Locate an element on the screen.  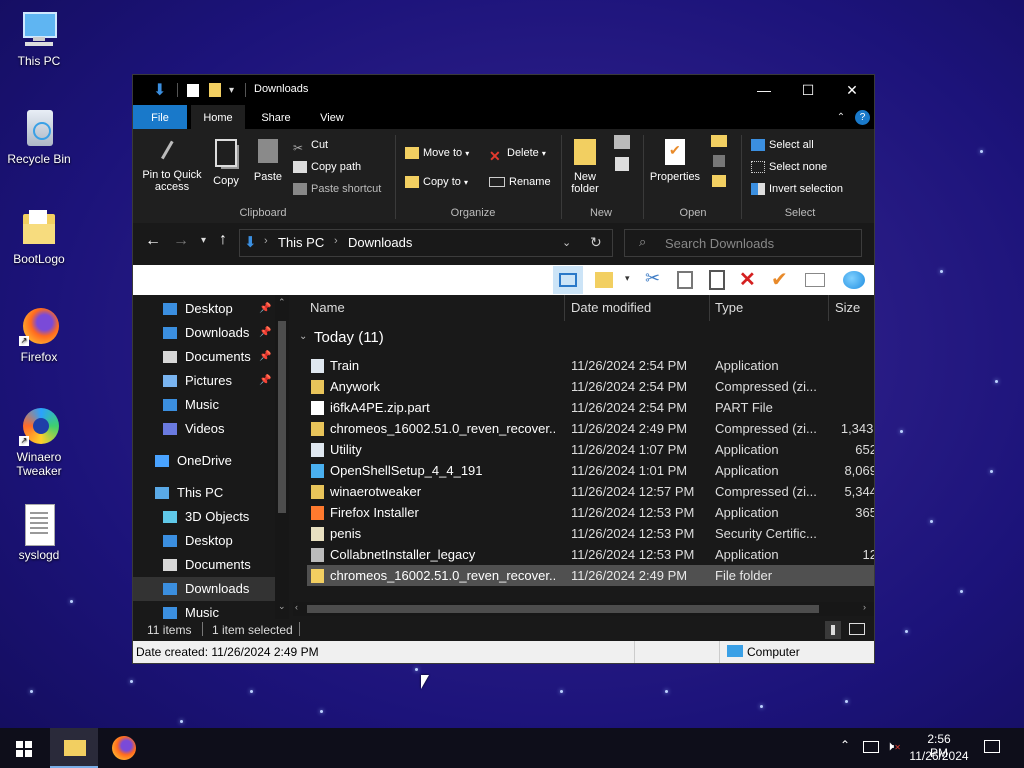
select-all-button: Select all is located at coordinates (782, 145).